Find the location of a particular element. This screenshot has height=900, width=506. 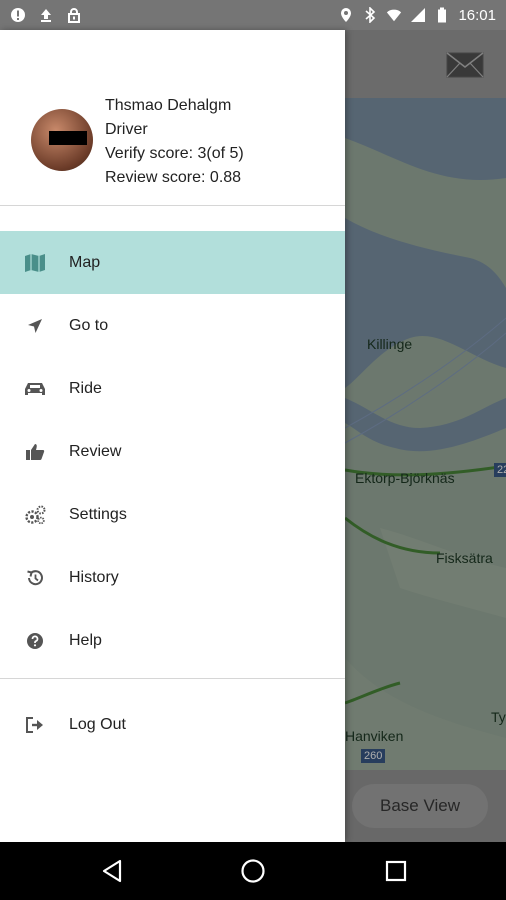

avatar is located at coordinates (62, 140).